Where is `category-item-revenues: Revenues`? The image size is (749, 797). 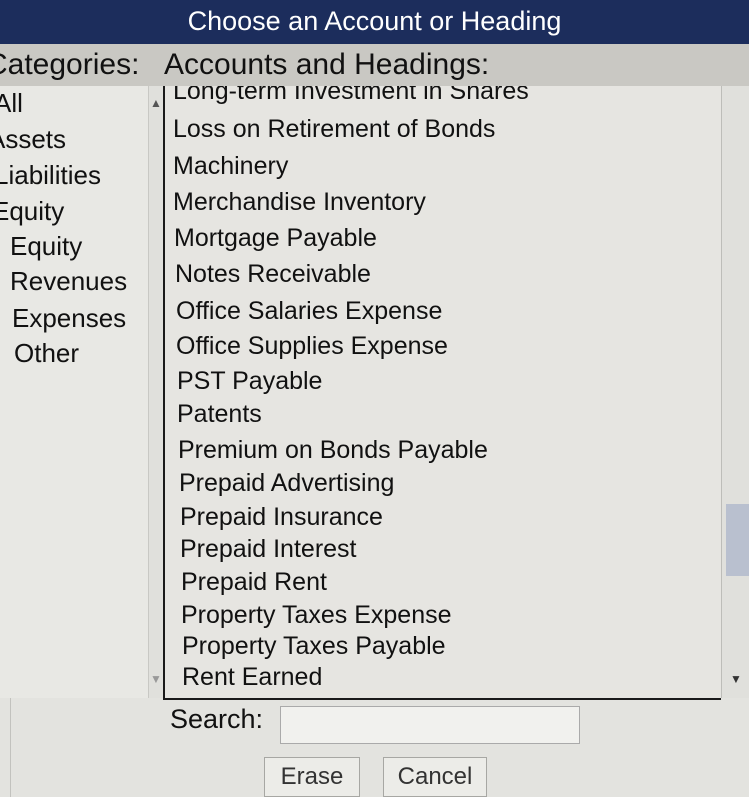 category-item-revenues: Revenues is located at coordinates (68, 281).